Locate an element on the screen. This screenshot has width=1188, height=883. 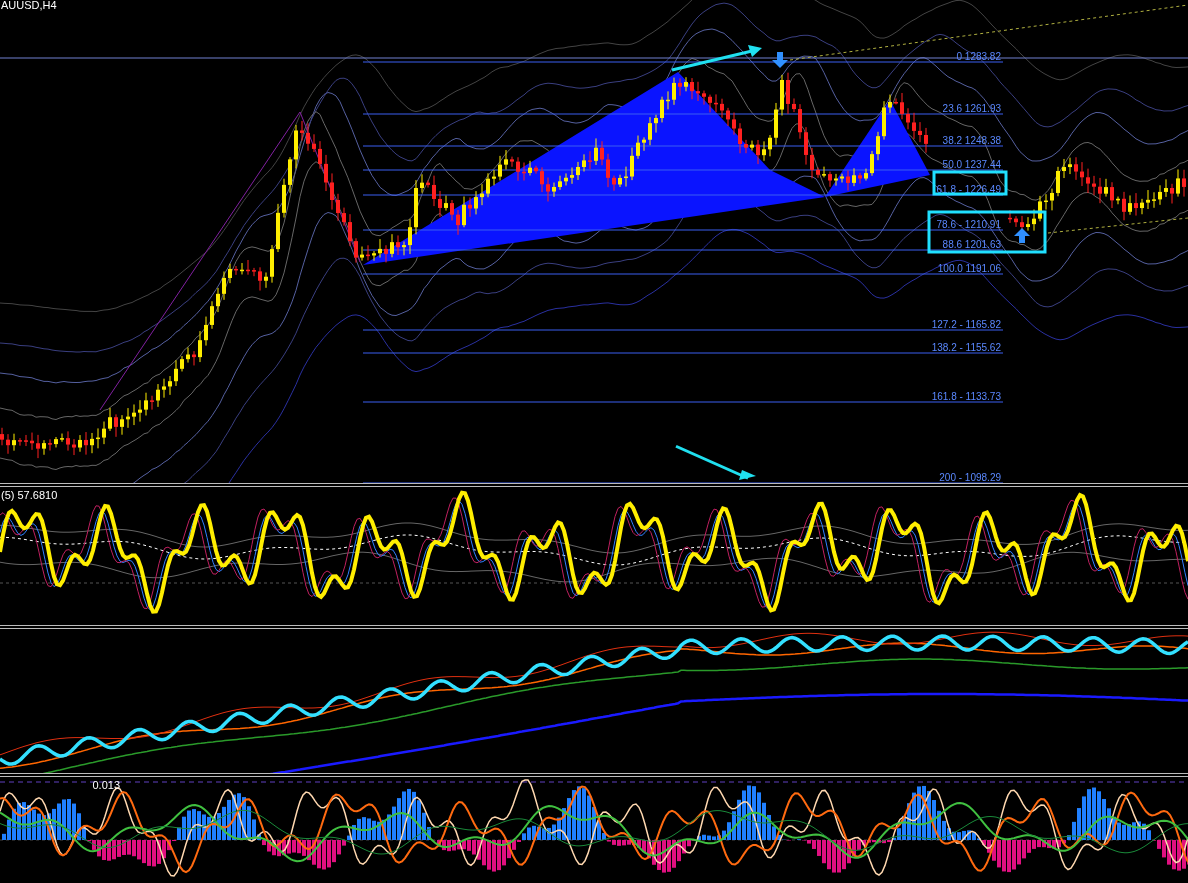
fib-level-label: 50.0 1237.44 is located at coordinates (971, 164).